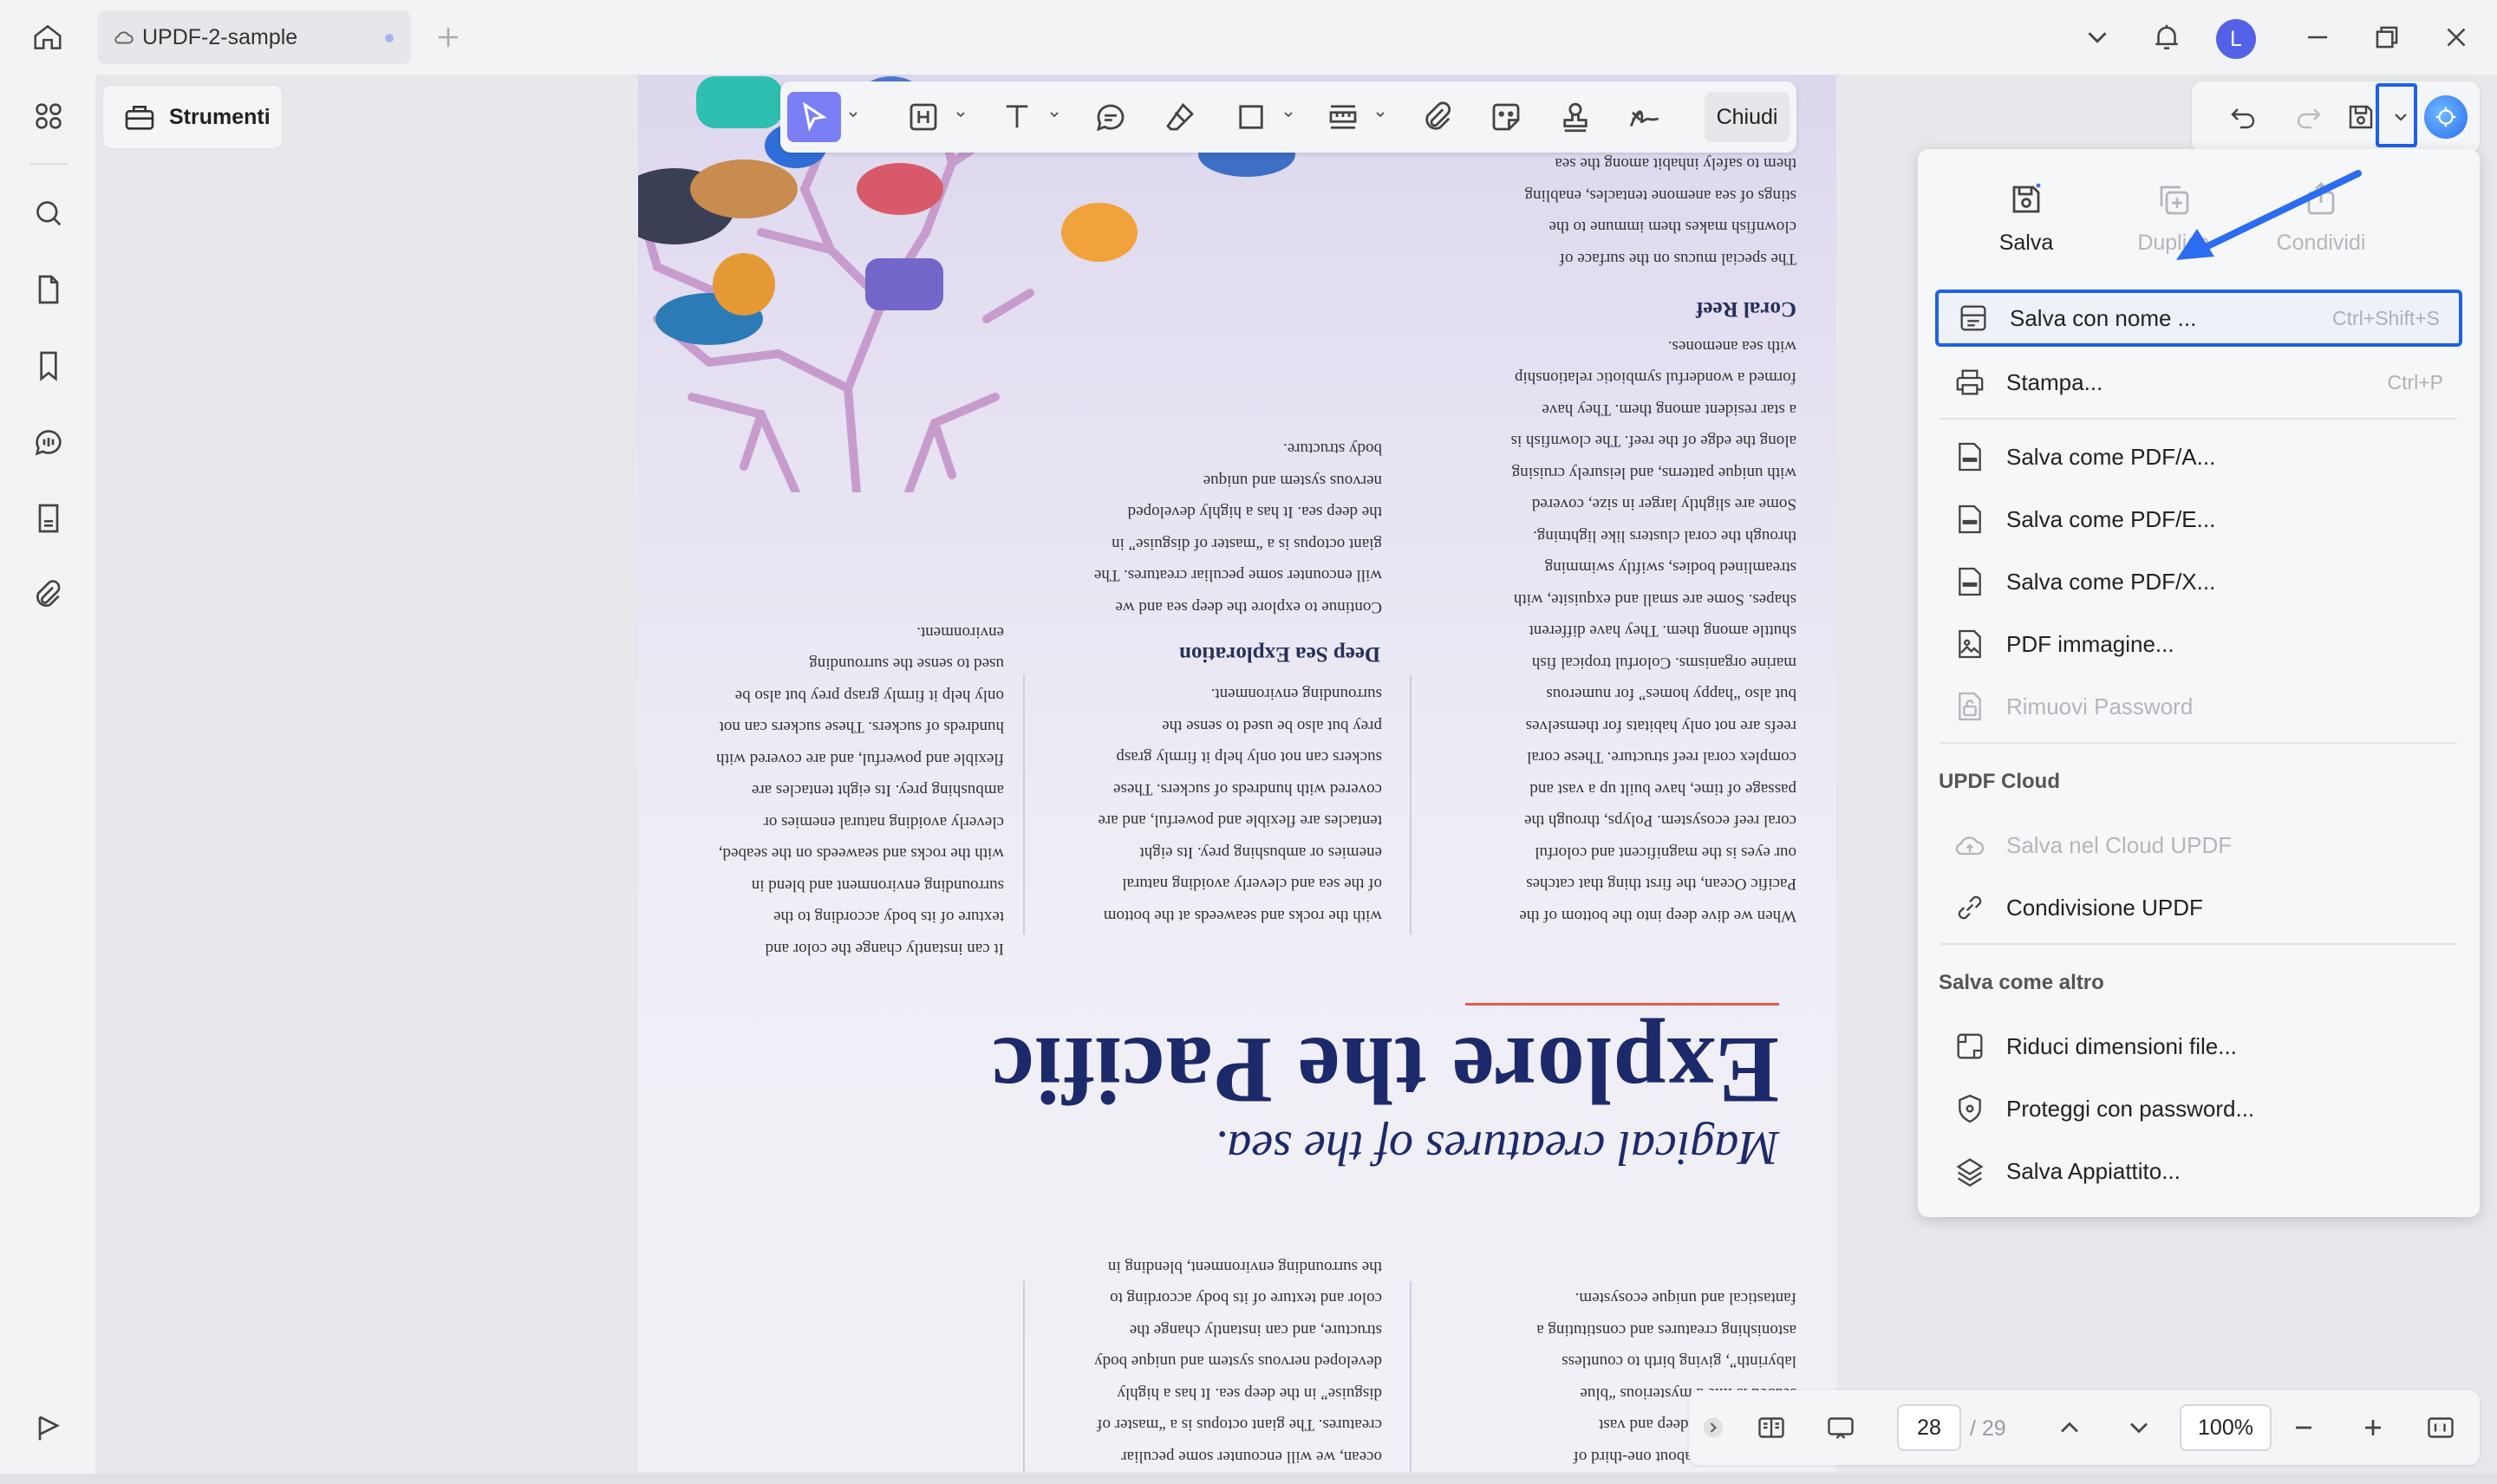  What do you see at coordinates (47, 37) in the screenshot?
I see `home-icon` at bounding box center [47, 37].